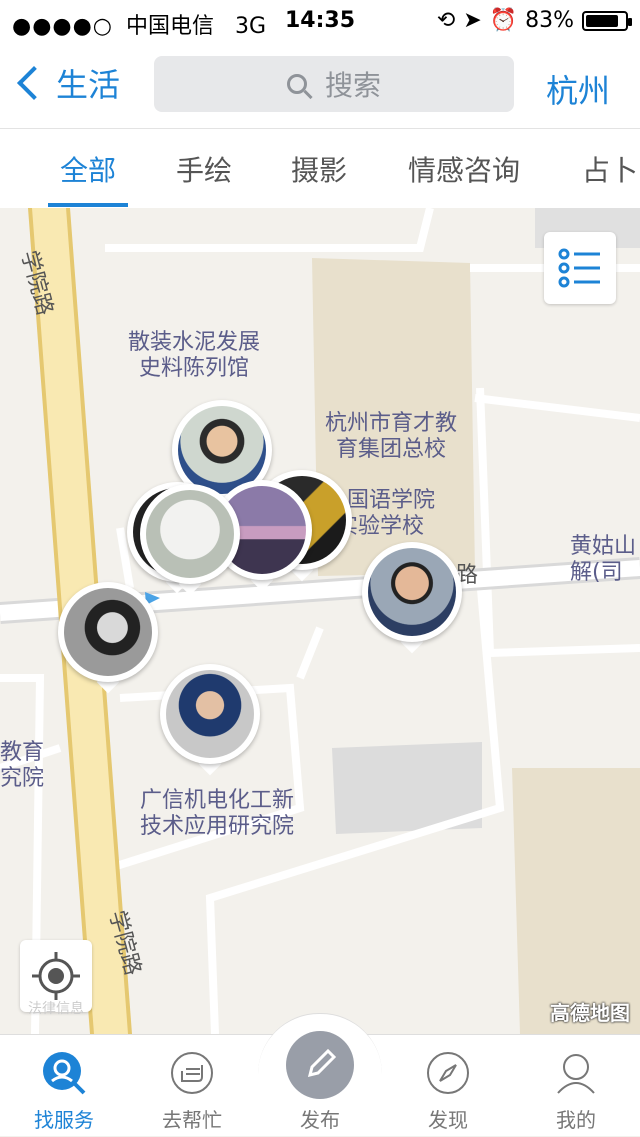 The width and height of the screenshot is (640, 1137). What do you see at coordinates (576, 1120) in the screenshot?
I see `tab-label: 我的` at bounding box center [576, 1120].